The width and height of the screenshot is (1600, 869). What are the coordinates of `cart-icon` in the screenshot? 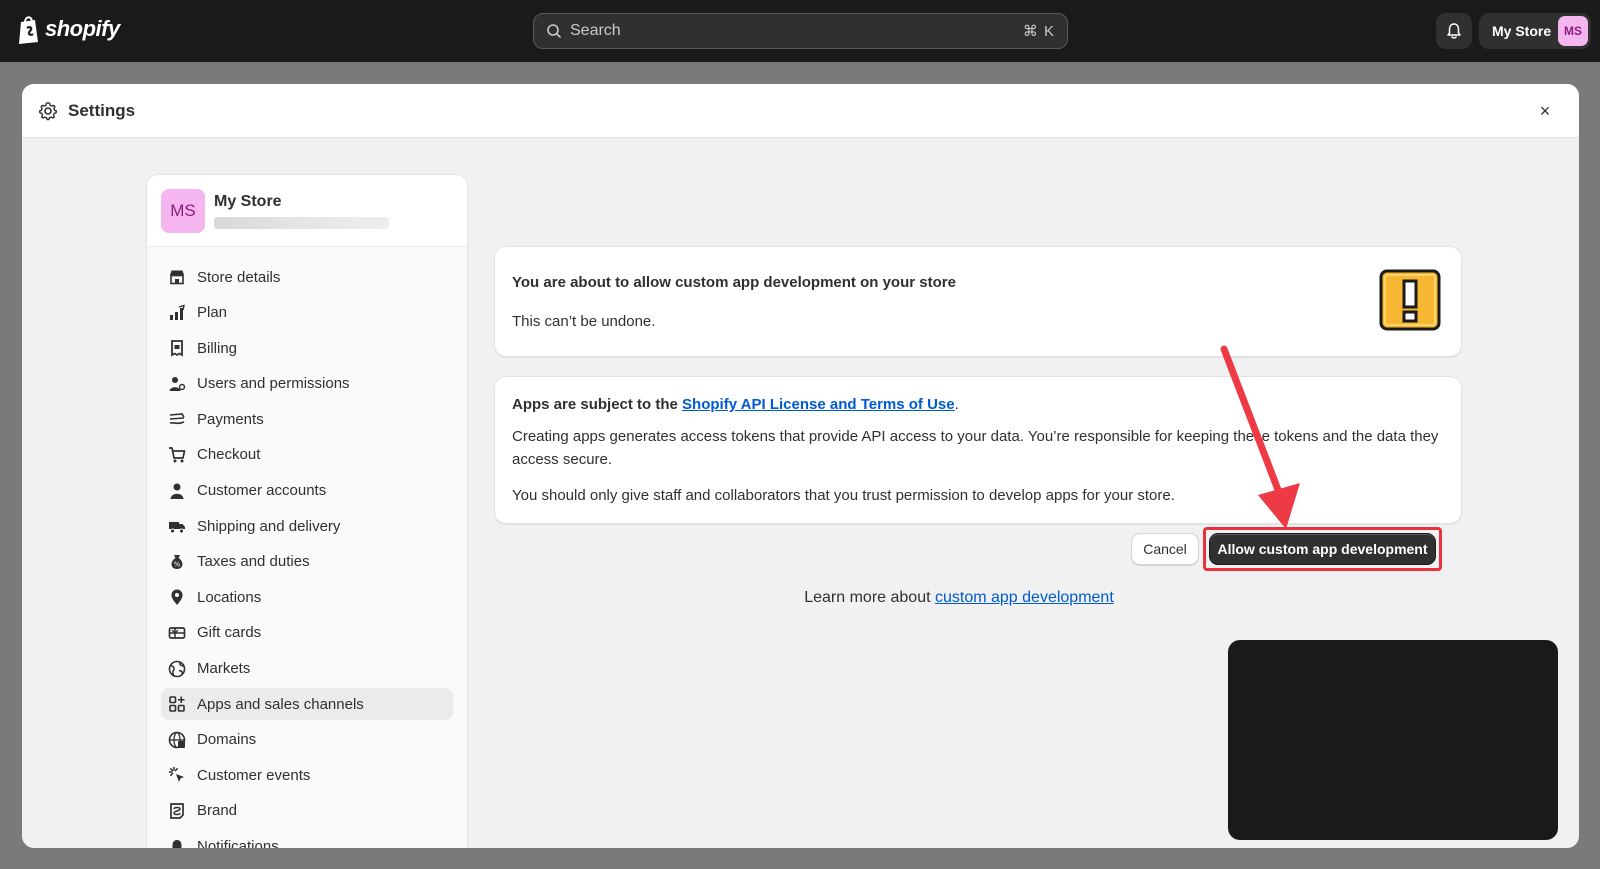 It's located at (177, 455).